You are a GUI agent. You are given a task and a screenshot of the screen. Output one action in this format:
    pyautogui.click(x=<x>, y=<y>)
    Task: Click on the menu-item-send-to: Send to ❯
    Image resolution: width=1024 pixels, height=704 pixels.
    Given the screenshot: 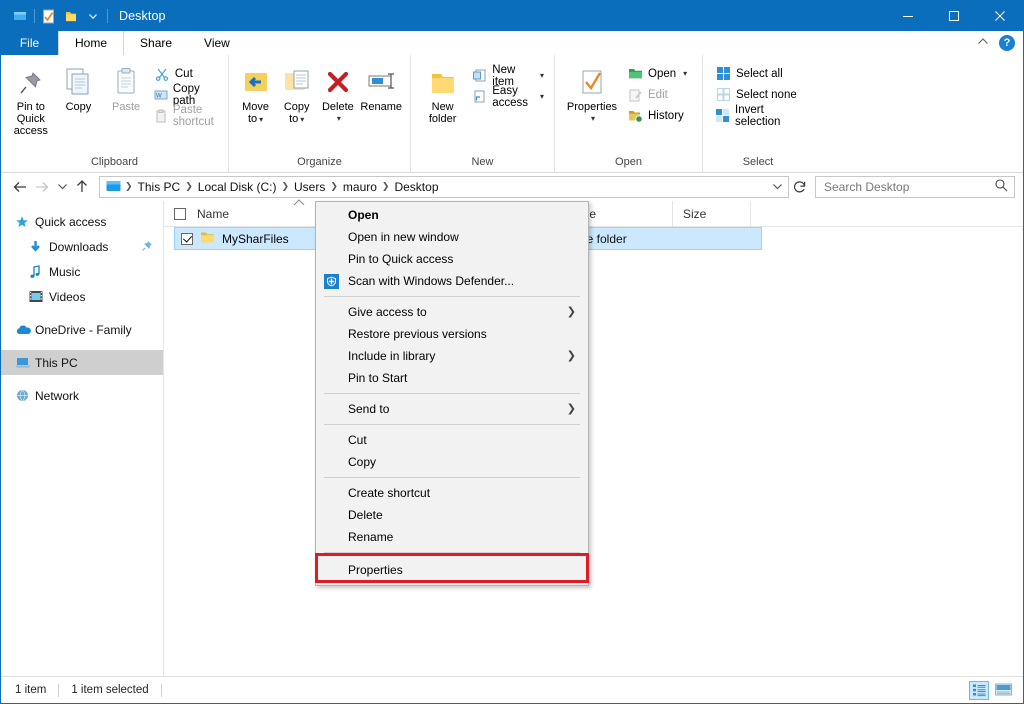 What is the action you would take?
    pyautogui.click(x=452, y=409)
    